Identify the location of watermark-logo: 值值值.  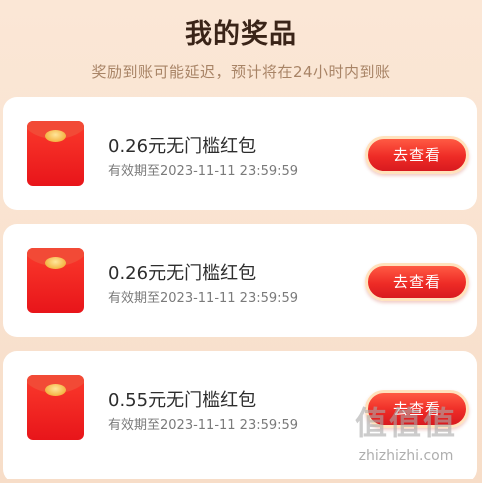
(405, 423).